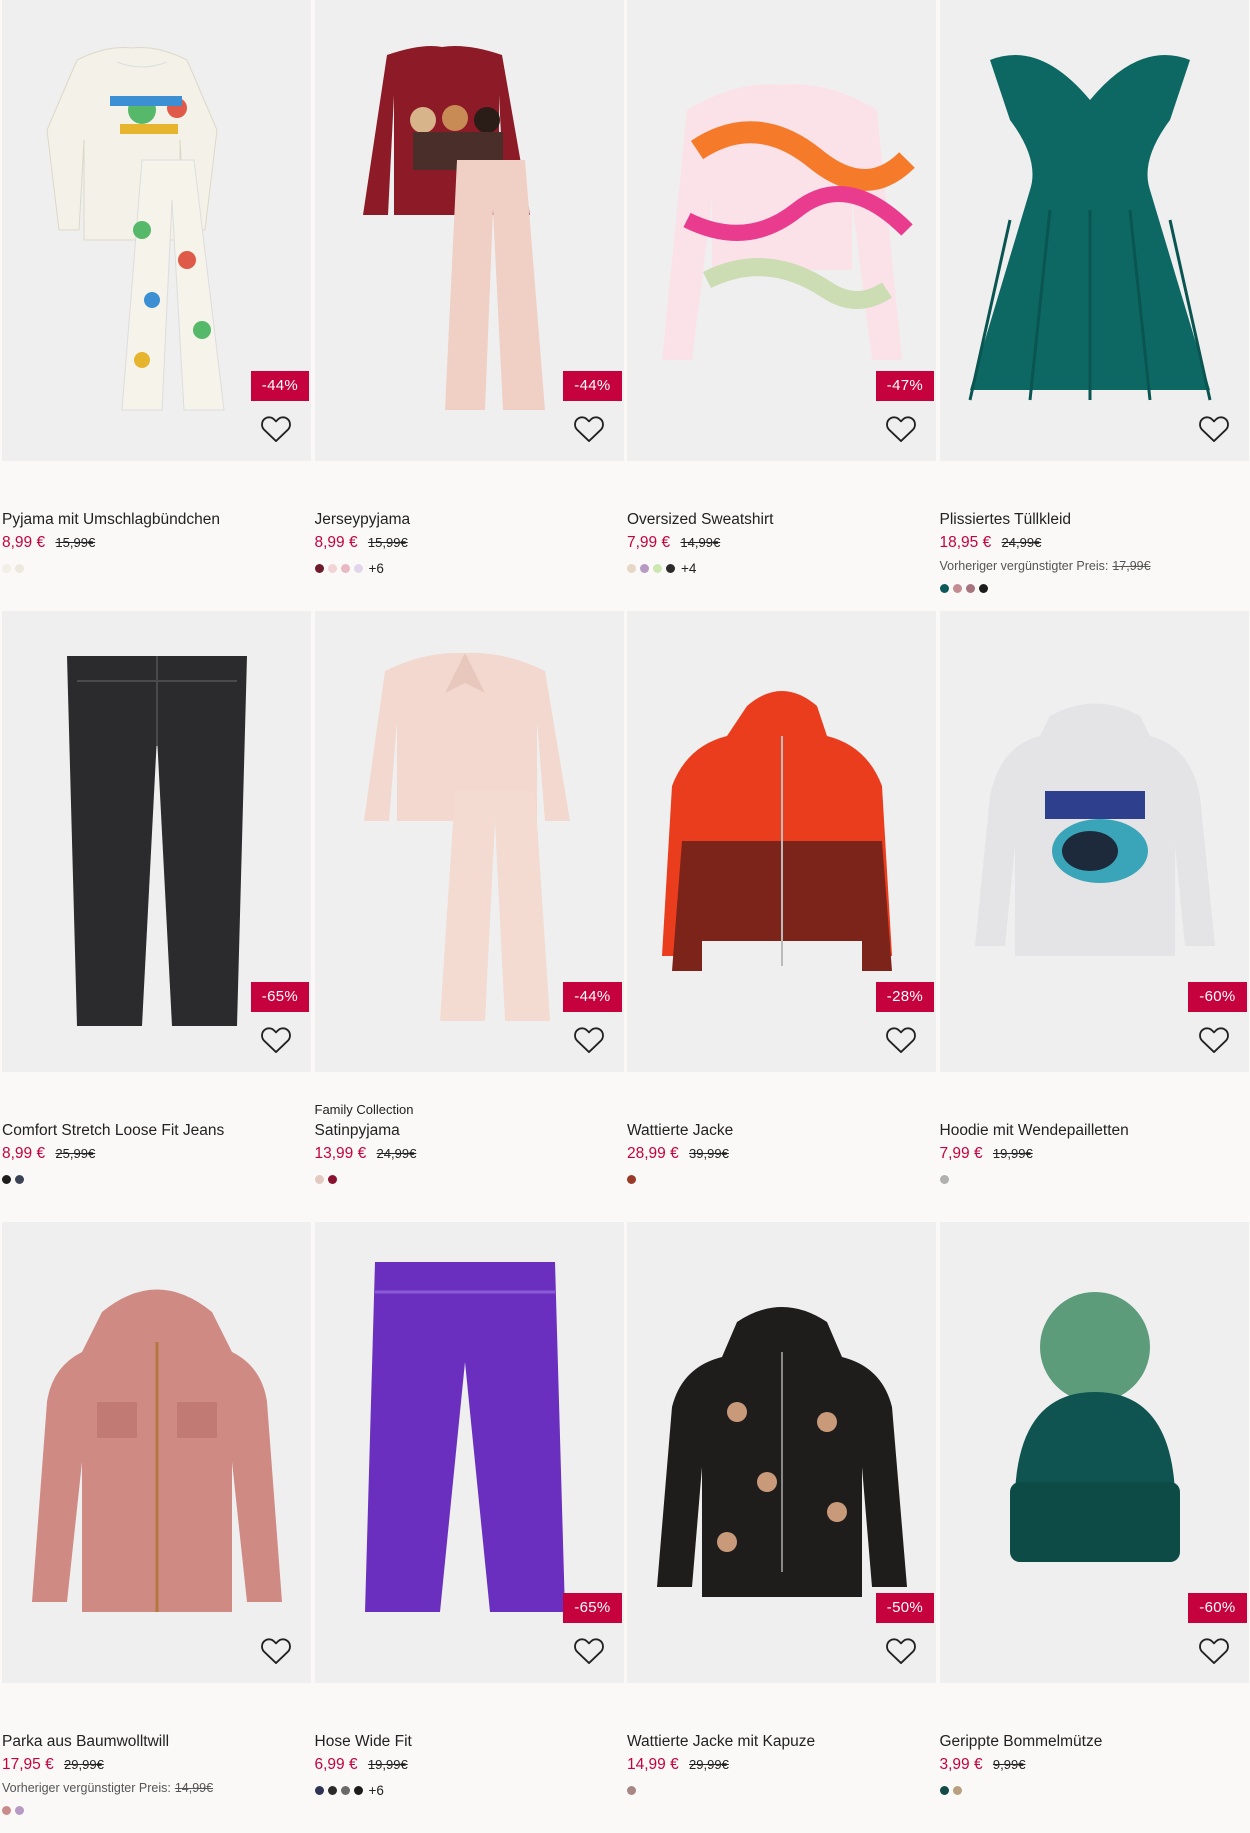 The width and height of the screenshot is (1250, 1833). I want to click on product-info: Gerippte Bommelmütze 3,99 € 9,99€, so click(1094, 1740).